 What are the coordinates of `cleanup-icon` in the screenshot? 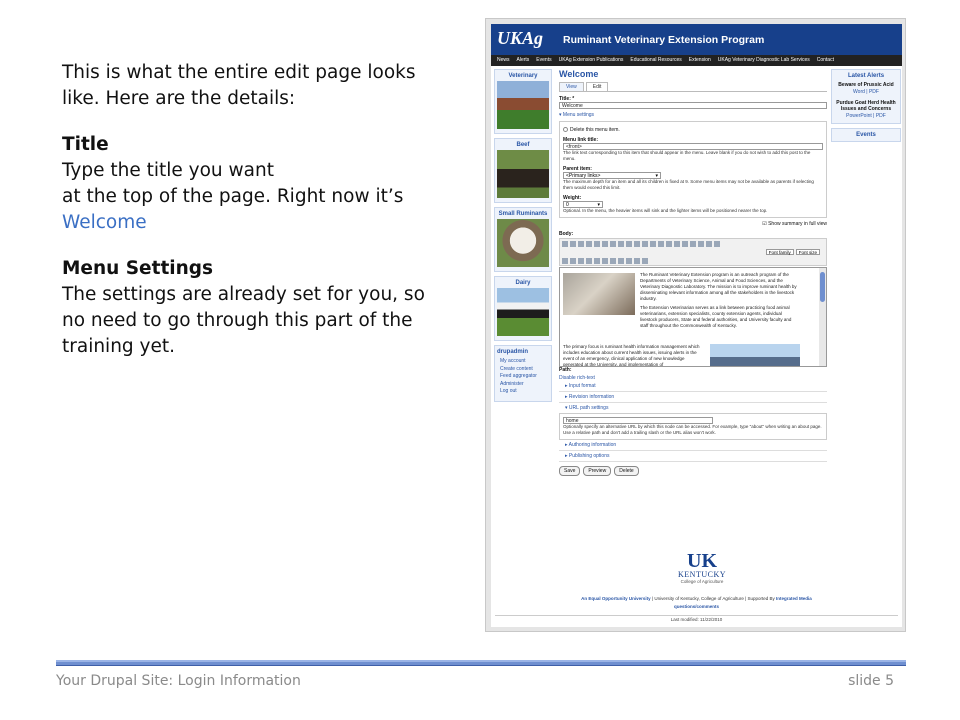 It's located at (669, 244).